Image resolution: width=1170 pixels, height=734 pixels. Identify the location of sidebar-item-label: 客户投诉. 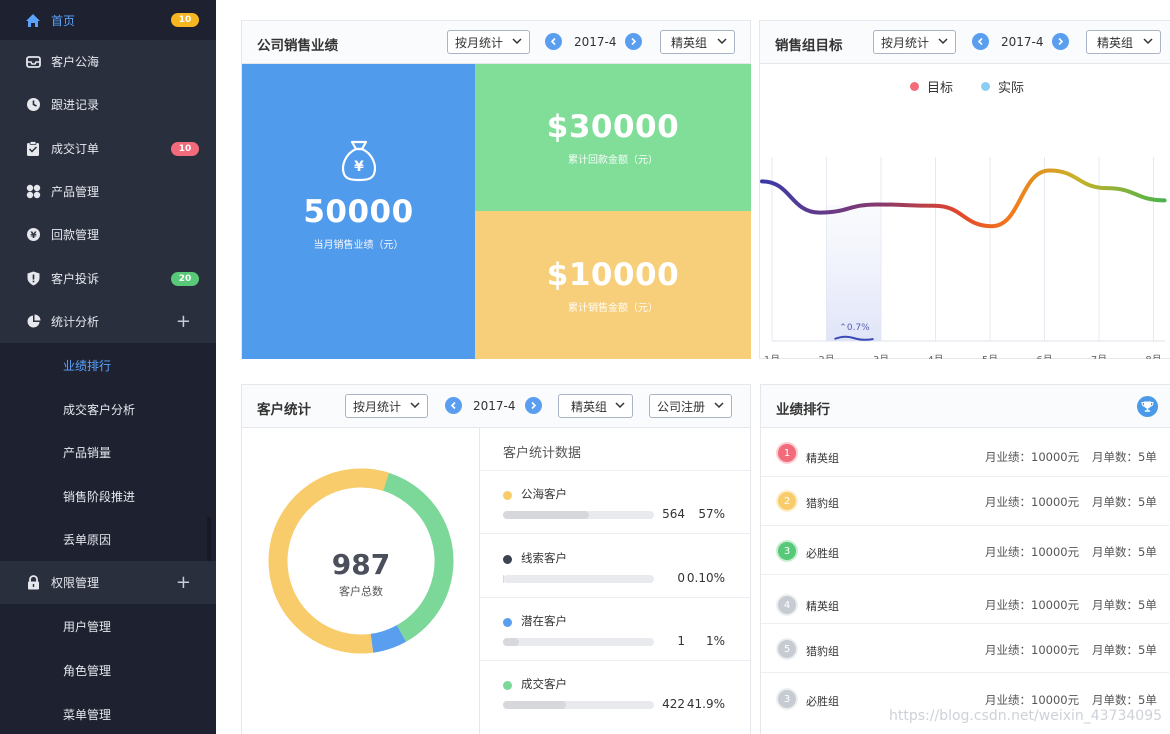
(75, 279).